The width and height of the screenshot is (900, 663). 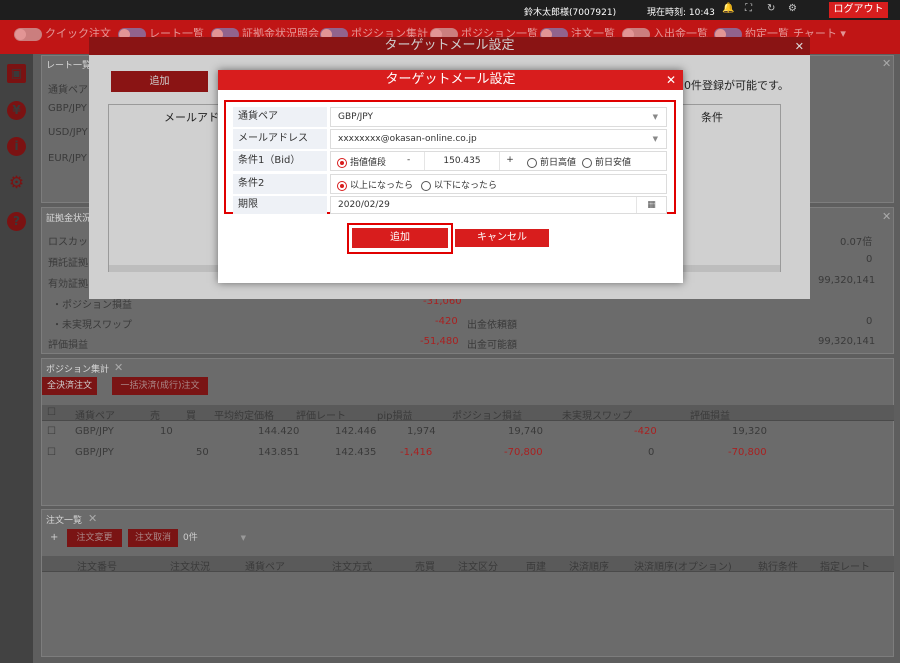 What do you see at coordinates (280, 161) in the screenshot?
I see `cond1-label: 条件1（Bid）` at bounding box center [280, 161].